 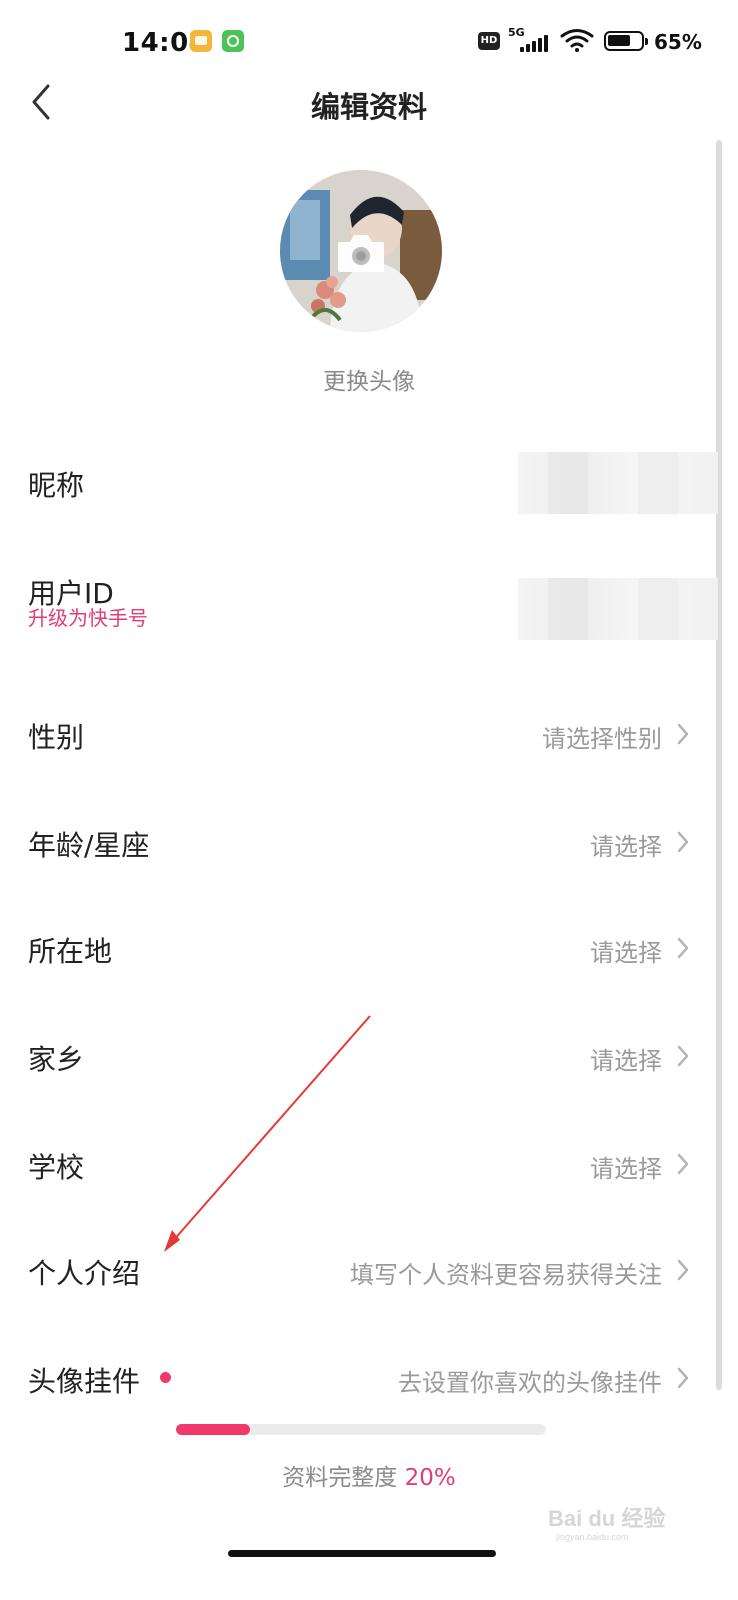 I want to click on school-row: 学校 请选择, so click(x=369, y=1164).